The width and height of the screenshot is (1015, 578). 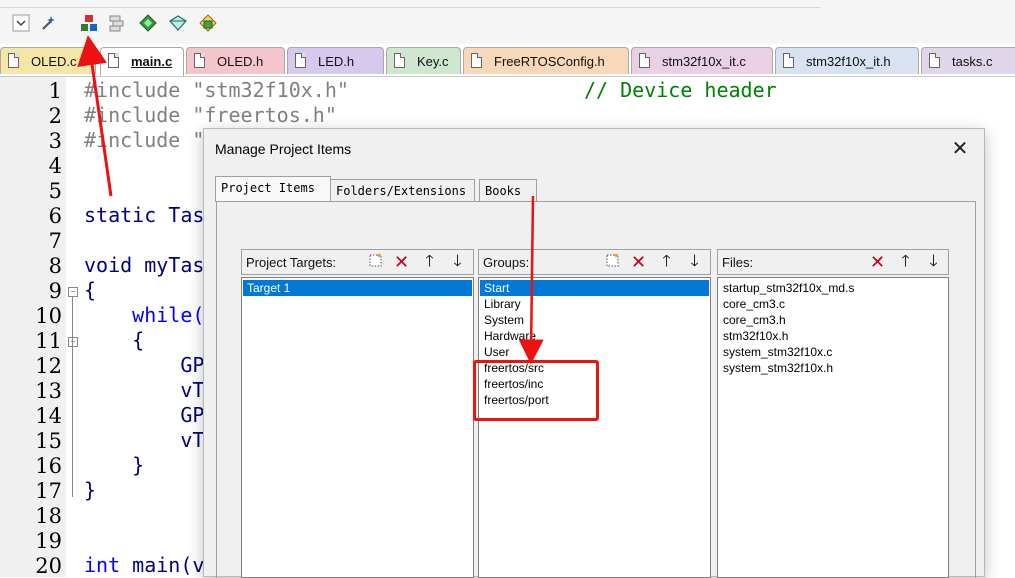 I want to click on files-list-item: stm32f10x.h, so click(x=755, y=336).